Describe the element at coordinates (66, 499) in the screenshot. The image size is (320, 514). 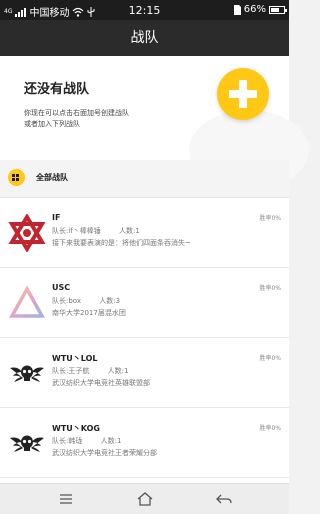
I see `menu-icon` at that location.